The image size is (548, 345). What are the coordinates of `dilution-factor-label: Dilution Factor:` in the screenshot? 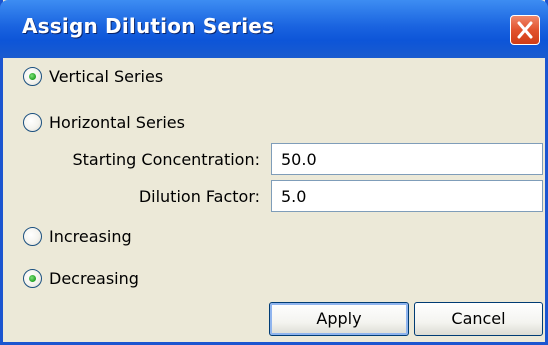 It's located at (199, 196).